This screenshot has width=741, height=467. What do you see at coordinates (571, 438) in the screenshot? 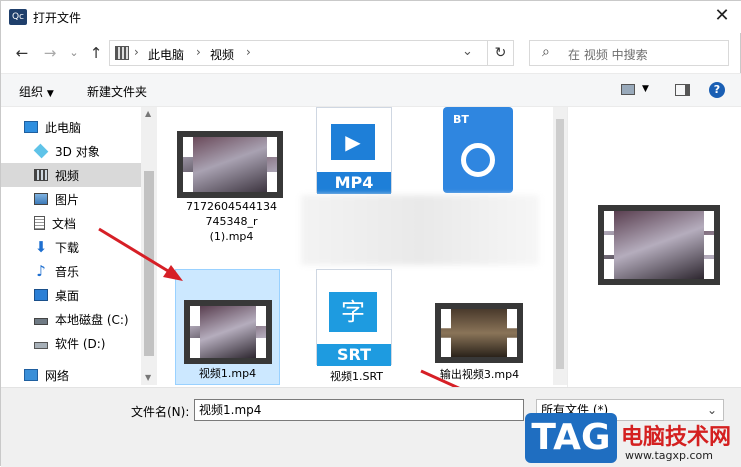
I see `watermark-logo: TAG` at bounding box center [571, 438].